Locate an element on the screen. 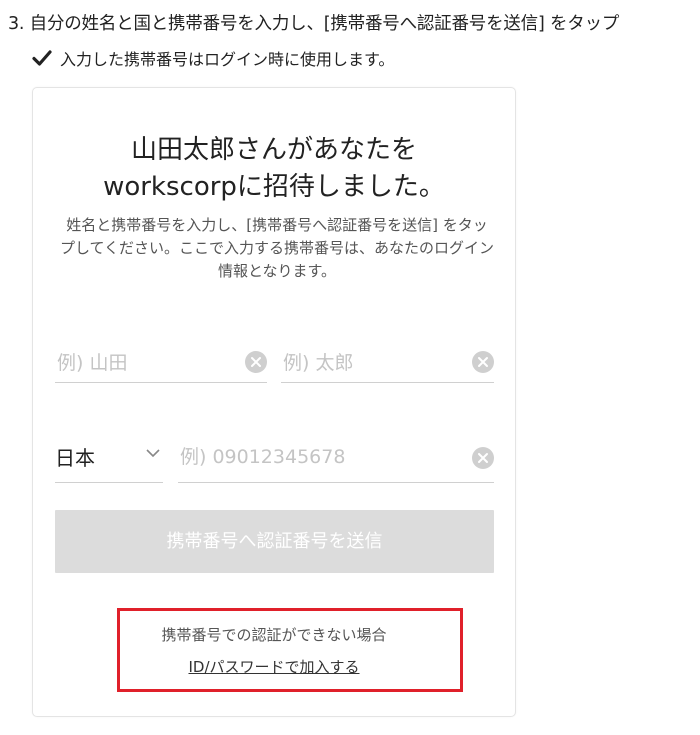 The image size is (700, 735). last-name-field: 例) 山田 is located at coordinates (161, 360).